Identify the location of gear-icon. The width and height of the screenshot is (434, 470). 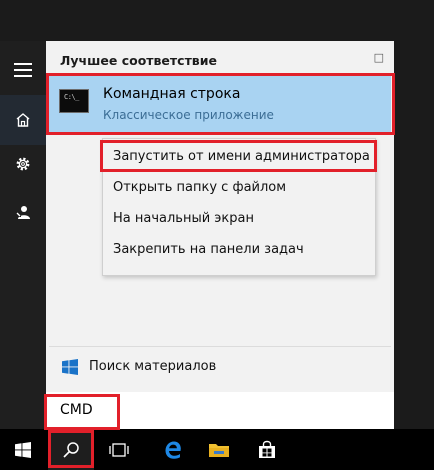
(23, 164).